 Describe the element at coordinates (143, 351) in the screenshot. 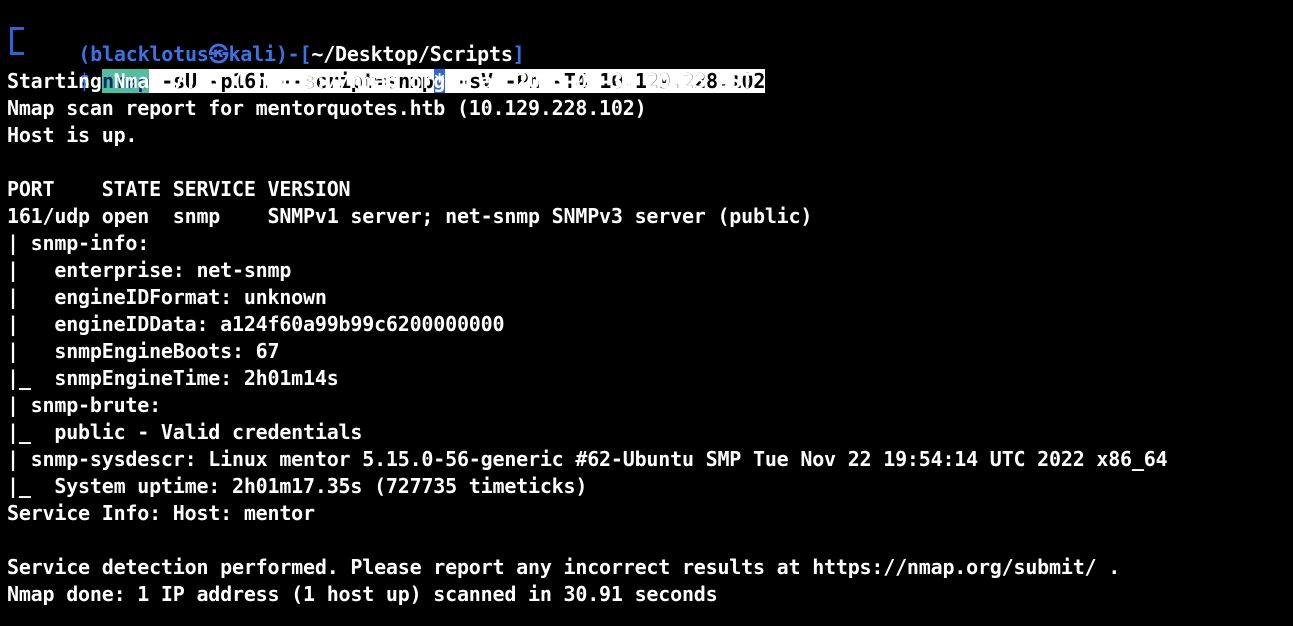

I see `output-engine-boots: | snmpEngineBoots: 67` at that location.